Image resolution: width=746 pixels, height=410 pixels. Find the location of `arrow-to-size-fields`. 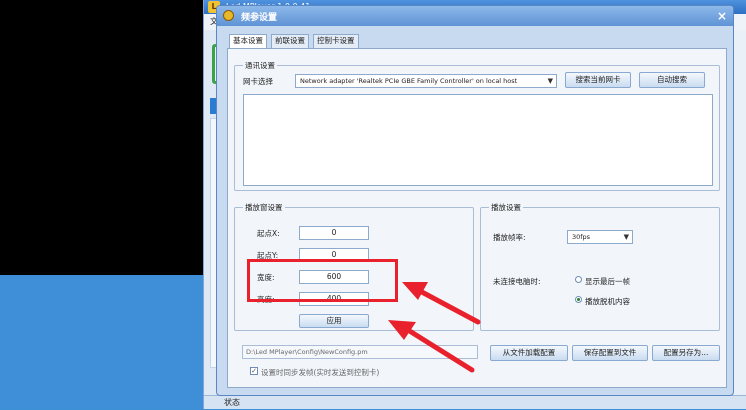

arrow-to-size-fields is located at coordinates (441, 303).